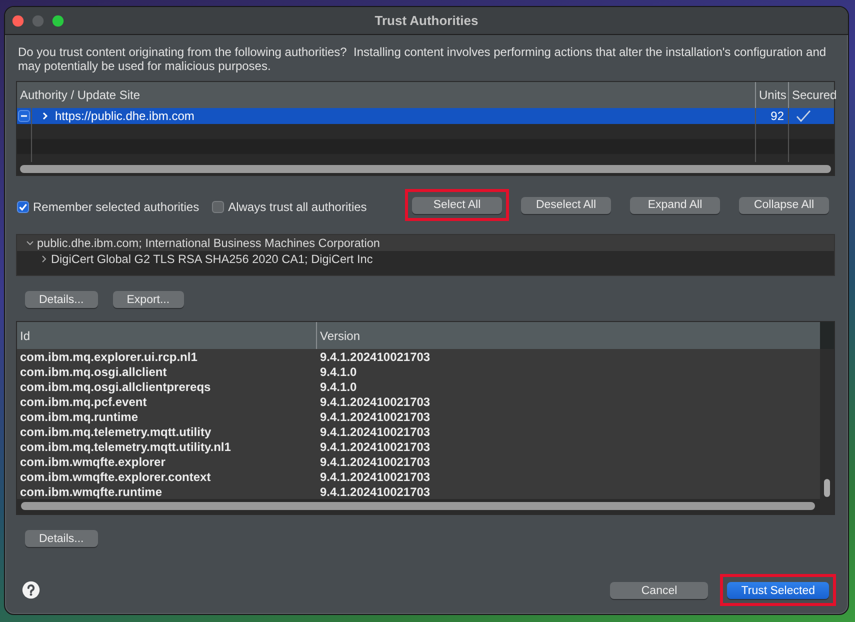 This screenshot has width=855, height=622. What do you see at coordinates (92, 461) in the screenshot?
I see `table-cell-text: com.ibm.wmqfte.explorer` at bounding box center [92, 461].